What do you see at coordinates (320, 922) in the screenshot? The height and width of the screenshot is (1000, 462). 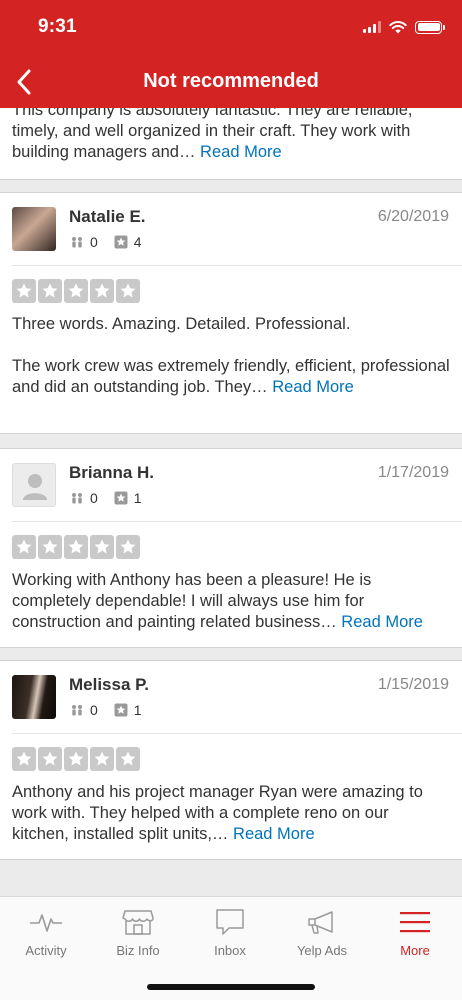 I see `megaphone-icon` at bounding box center [320, 922].